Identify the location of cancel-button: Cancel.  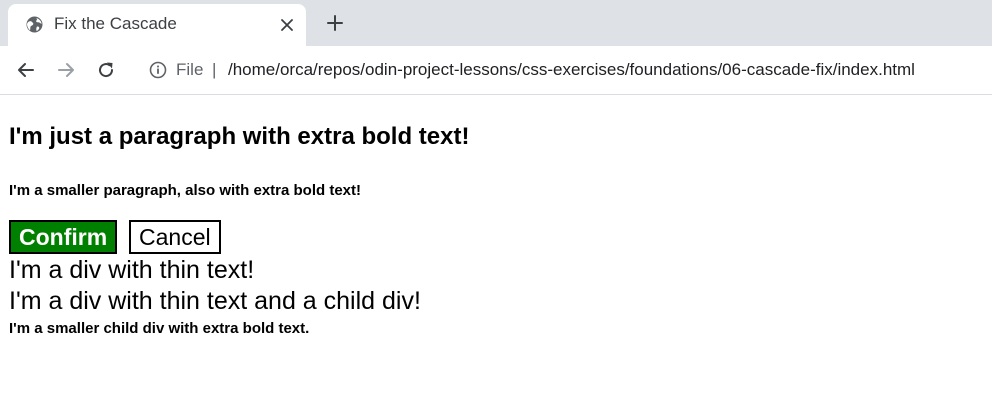
(175, 237).